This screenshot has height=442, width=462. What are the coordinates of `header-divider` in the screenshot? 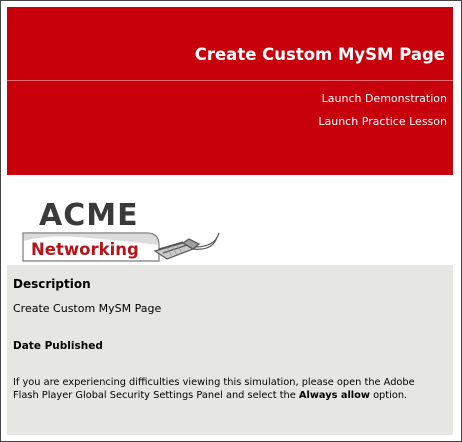 It's located at (230, 80).